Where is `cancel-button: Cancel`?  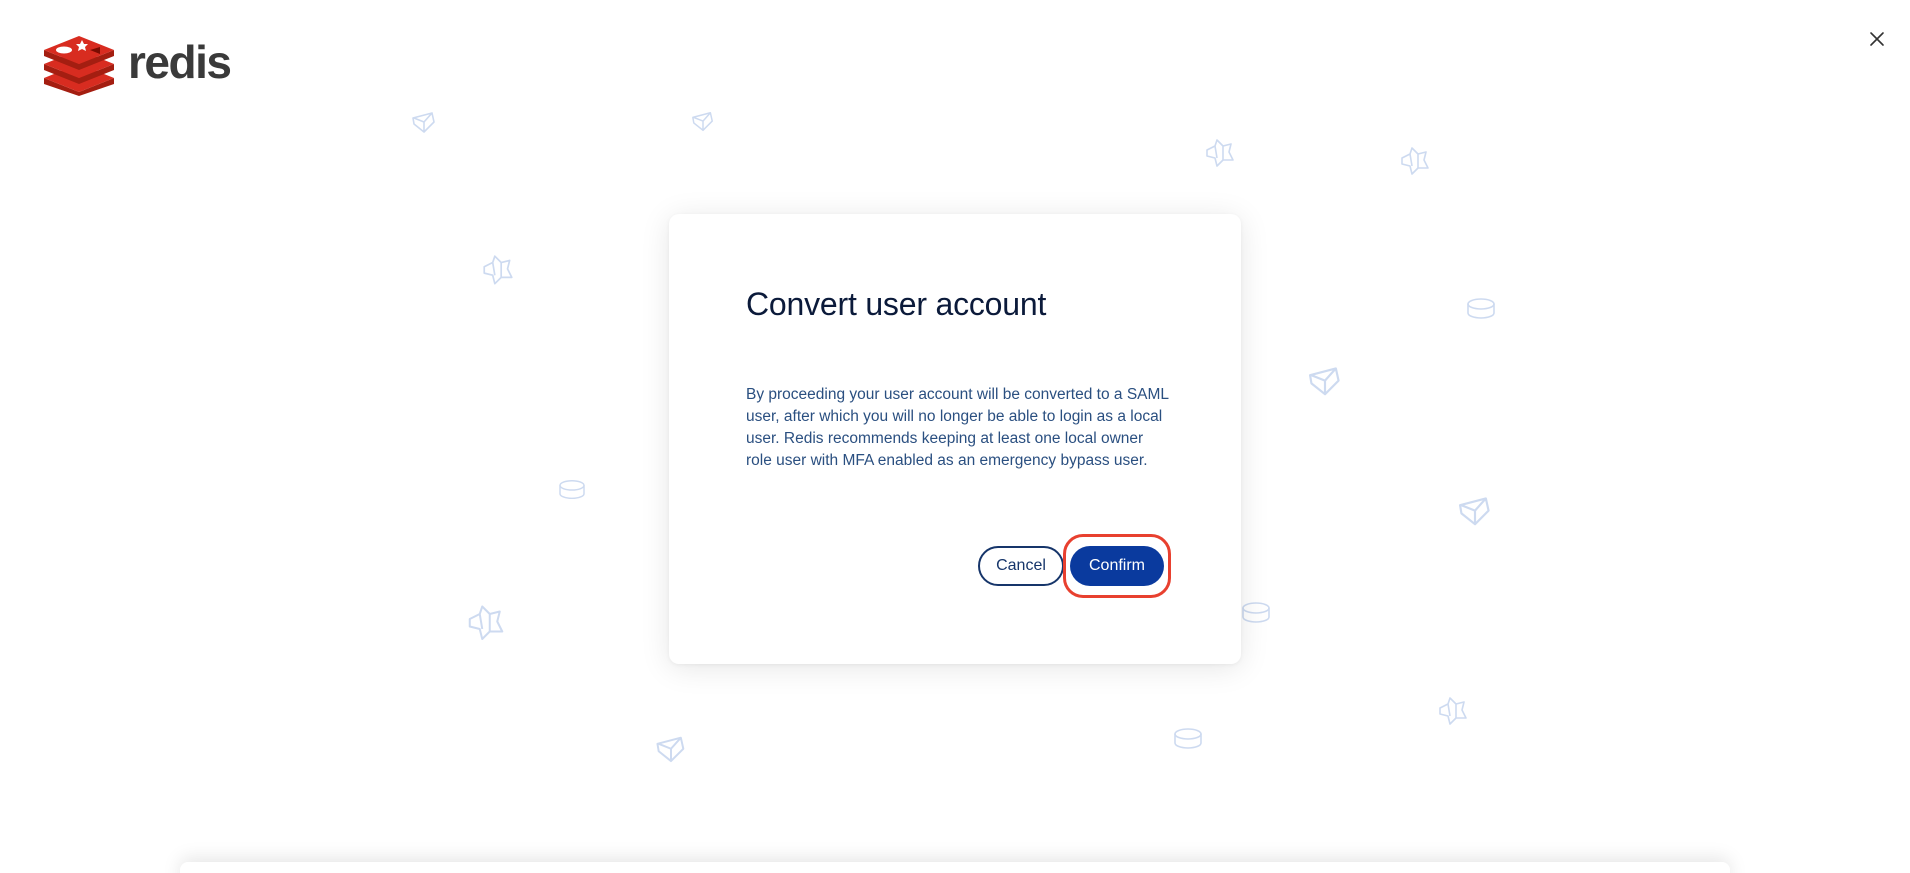 cancel-button: Cancel is located at coordinates (1021, 566).